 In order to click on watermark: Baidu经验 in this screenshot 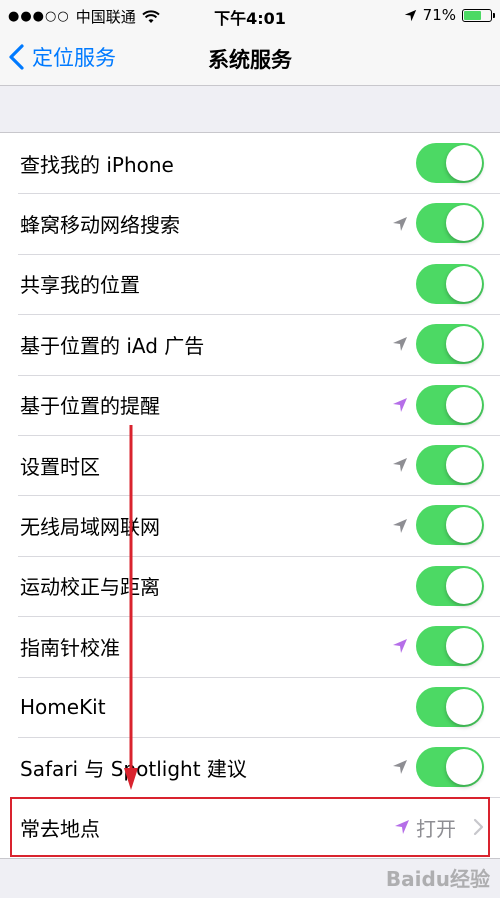, I will do `click(437, 879)`.